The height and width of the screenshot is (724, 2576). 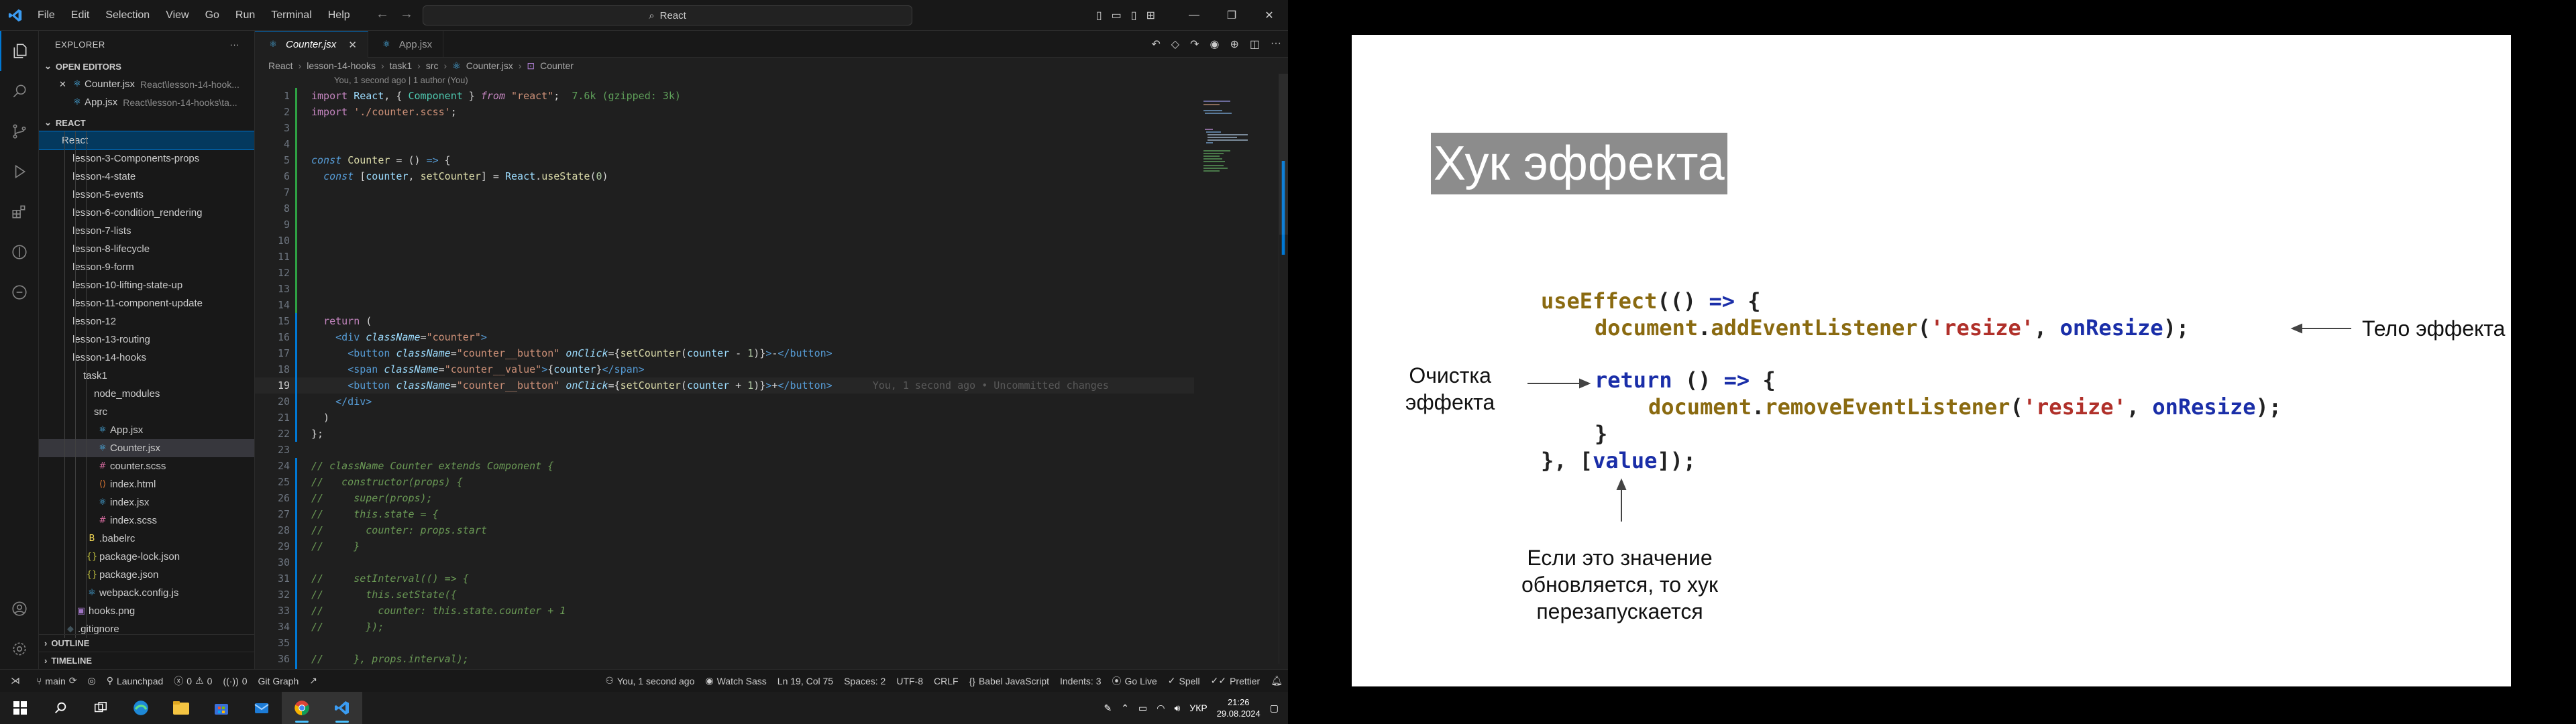 What do you see at coordinates (1175, 44) in the screenshot?
I see `previous-change-icon: ◇` at bounding box center [1175, 44].